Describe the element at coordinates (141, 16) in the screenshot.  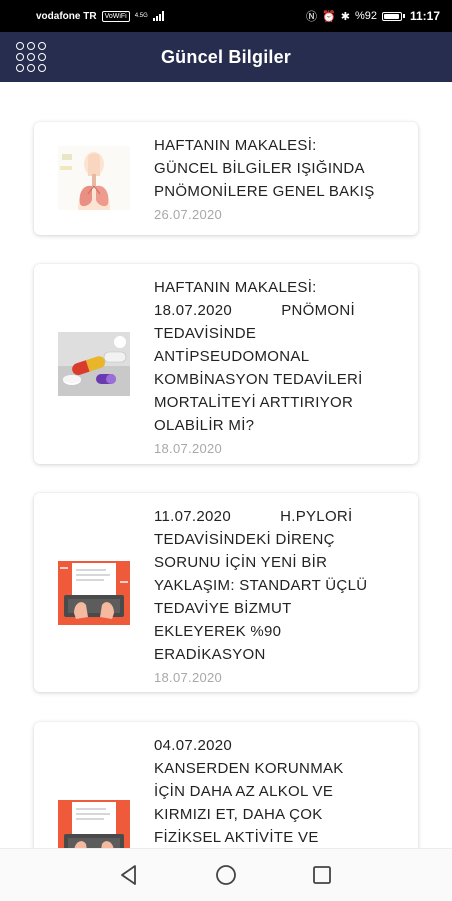
I see `network-type-label: 4.5G` at that location.